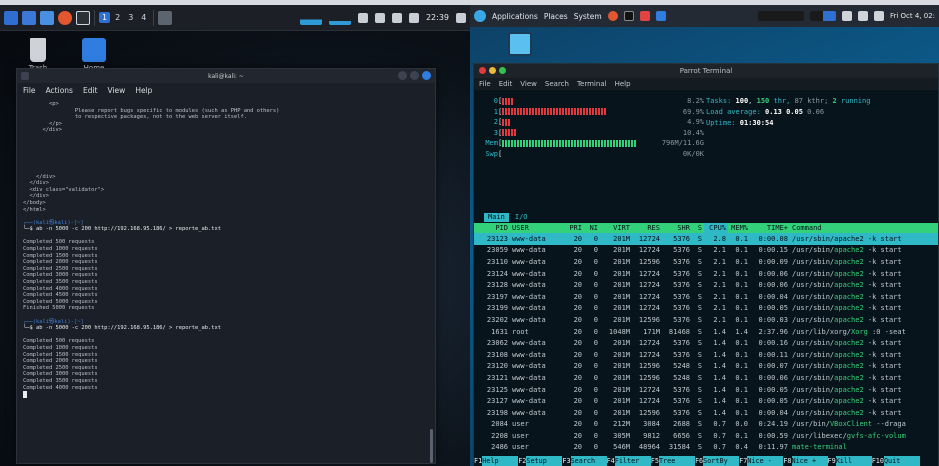 This screenshot has height=466, width=939. I want to click on col-time: TIME+, so click(770, 228).